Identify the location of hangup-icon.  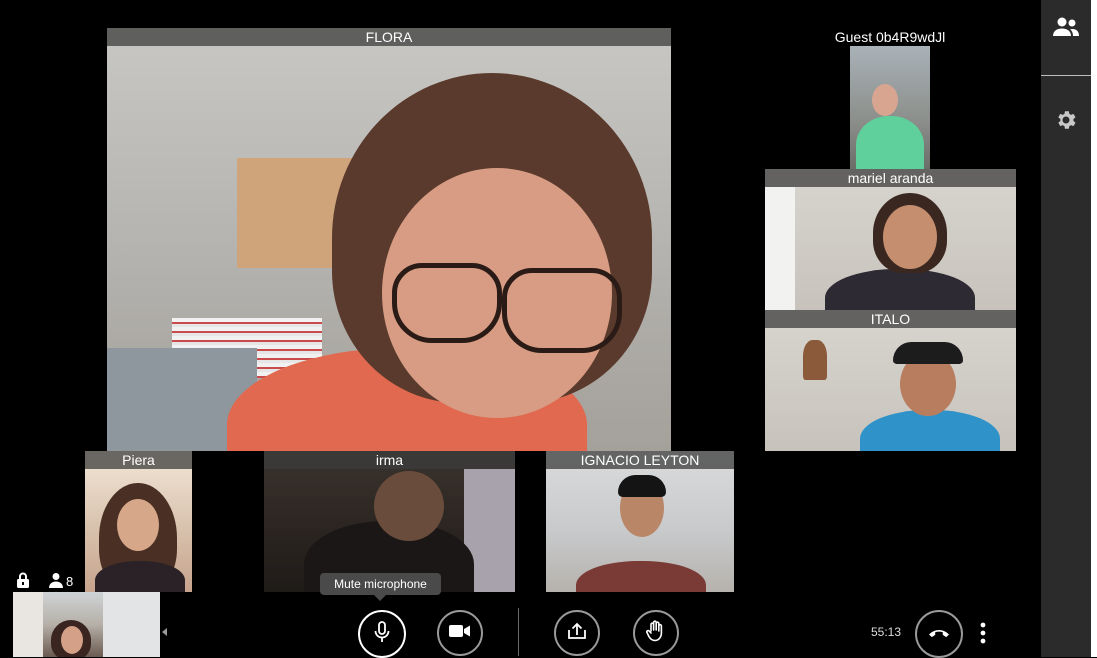
(939, 634).